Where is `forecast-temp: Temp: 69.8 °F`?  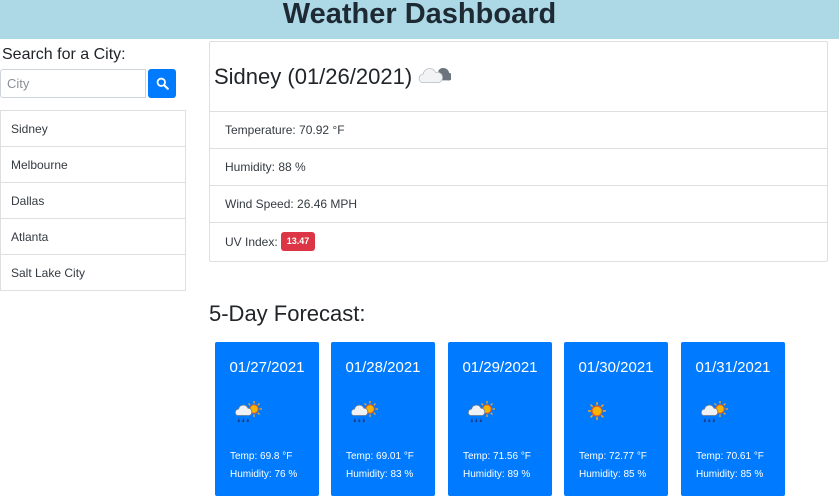 forecast-temp: Temp: 69.8 °F is located at coordinates (261, 456).